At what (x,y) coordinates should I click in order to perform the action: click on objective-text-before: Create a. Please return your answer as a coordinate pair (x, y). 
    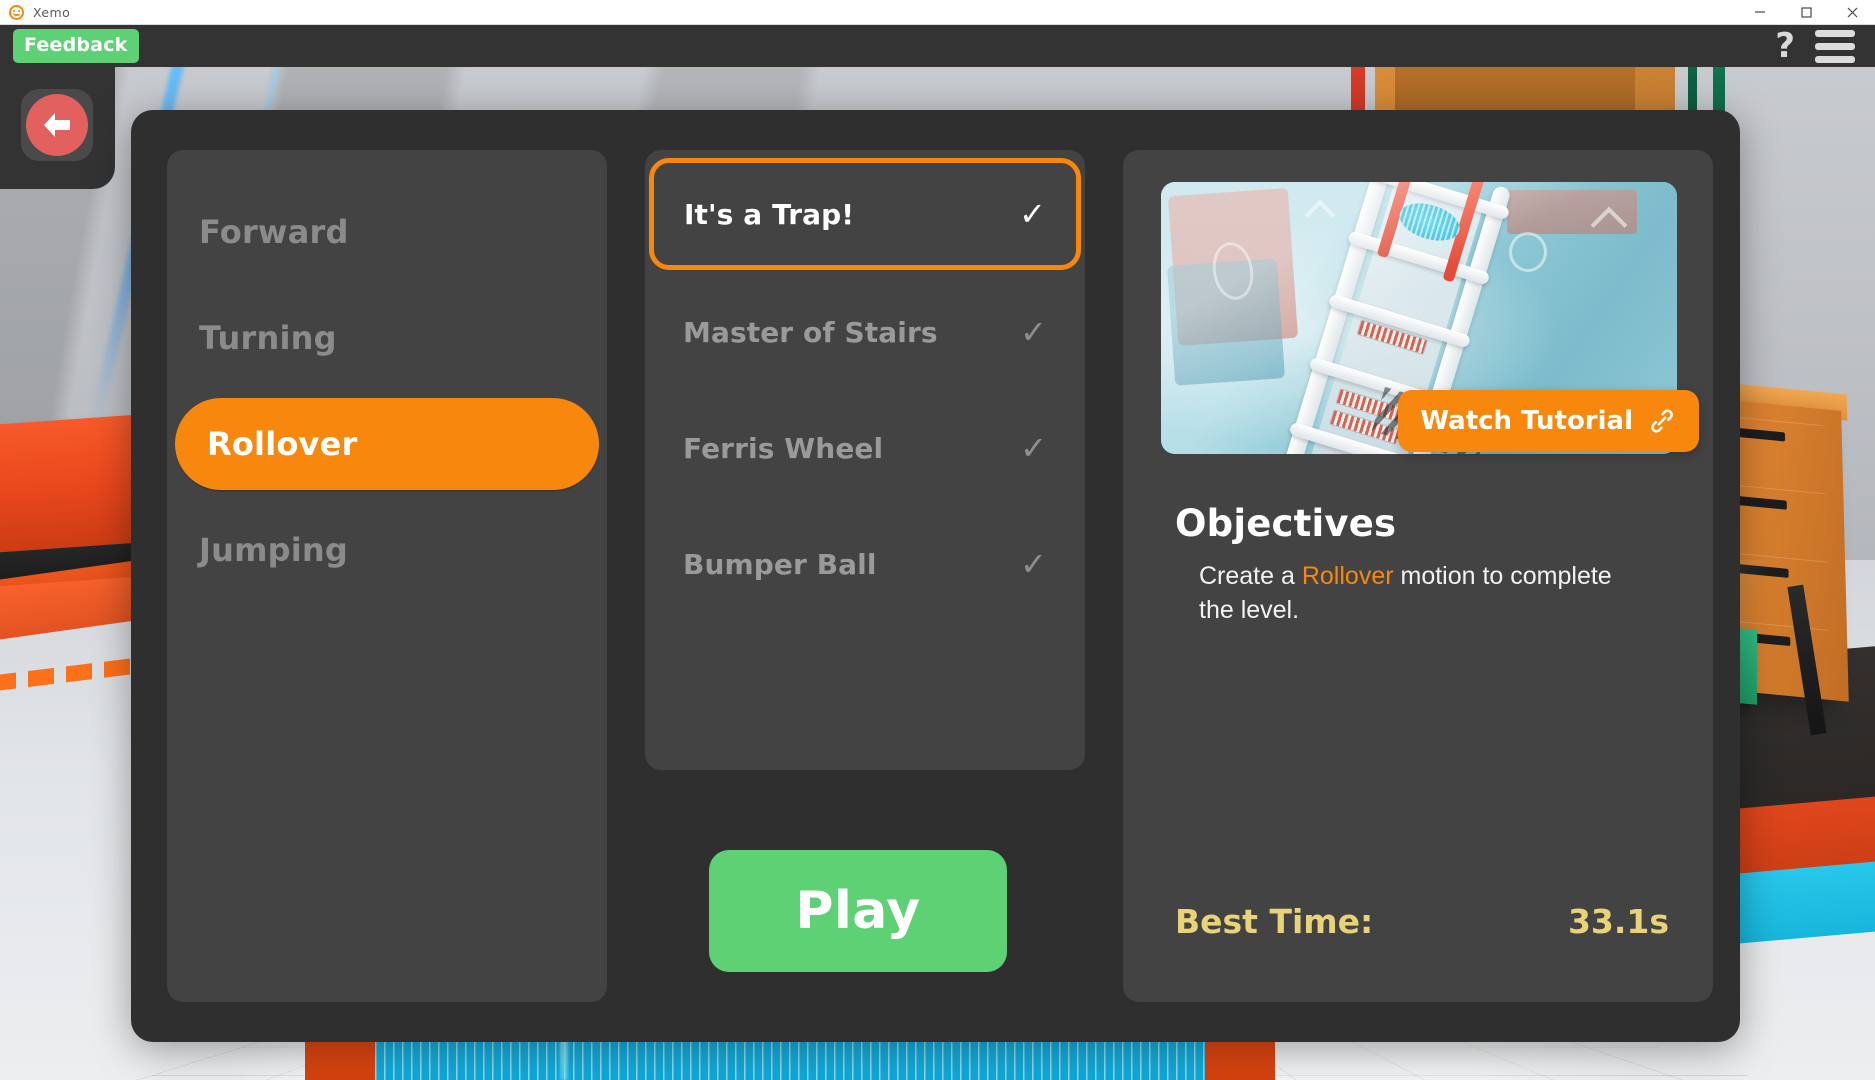
    Looking at the image, I should click on (1250, 576).